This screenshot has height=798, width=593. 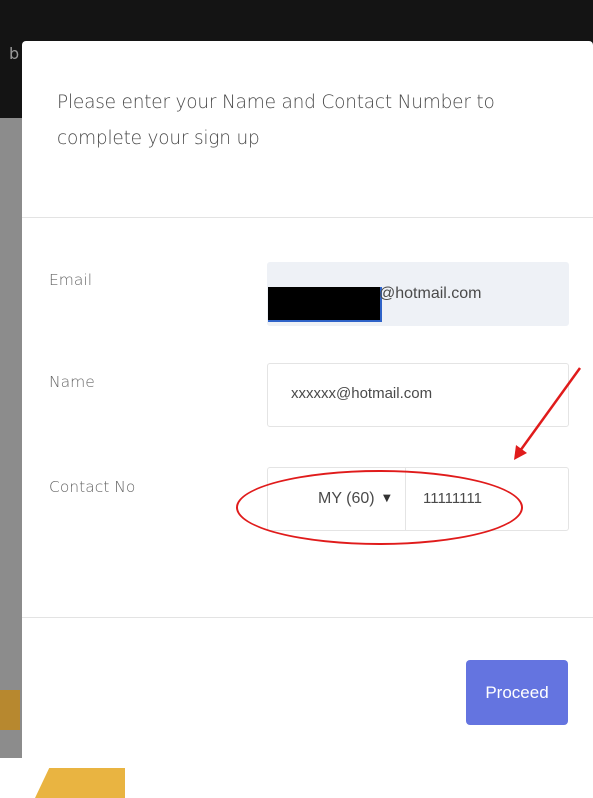 What do you see at coordinates (307, 617) in the screenshot?
I see `modal-footer-divider` at bounding box center [307, 617].